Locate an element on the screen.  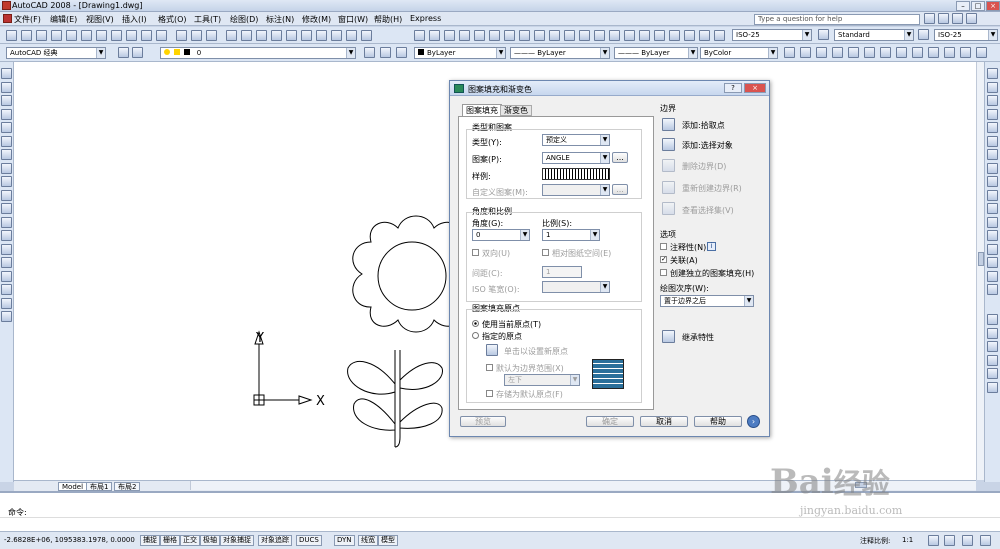
help-button: 帮助 is located at coordinates (718, 421).